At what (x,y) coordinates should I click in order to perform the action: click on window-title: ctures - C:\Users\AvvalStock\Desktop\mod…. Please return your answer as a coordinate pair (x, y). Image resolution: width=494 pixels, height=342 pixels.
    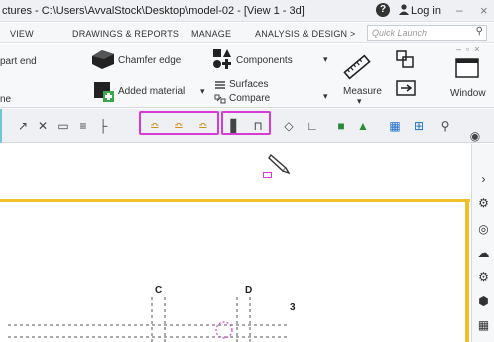
    Looking at the image, I should click on (153, 11).